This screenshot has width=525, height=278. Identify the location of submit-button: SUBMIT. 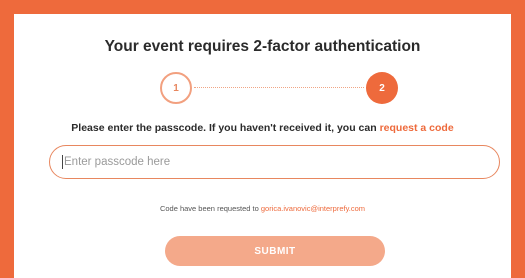
(275, 251).